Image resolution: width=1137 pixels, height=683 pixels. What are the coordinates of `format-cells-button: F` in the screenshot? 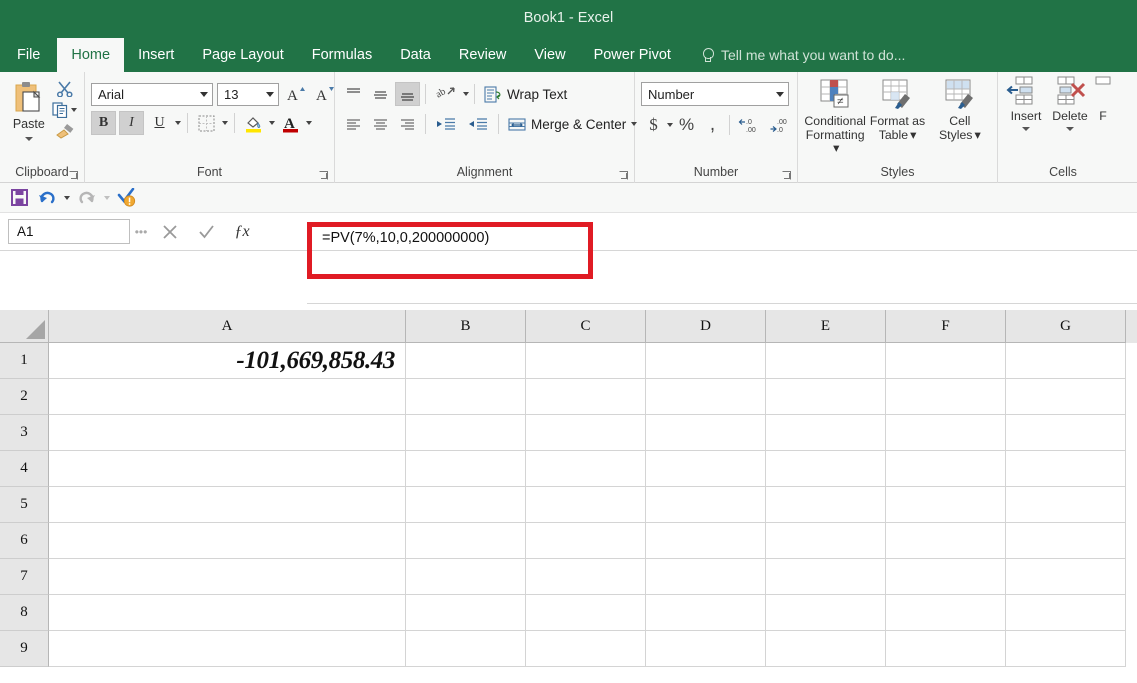 It's located at (1103, 99).